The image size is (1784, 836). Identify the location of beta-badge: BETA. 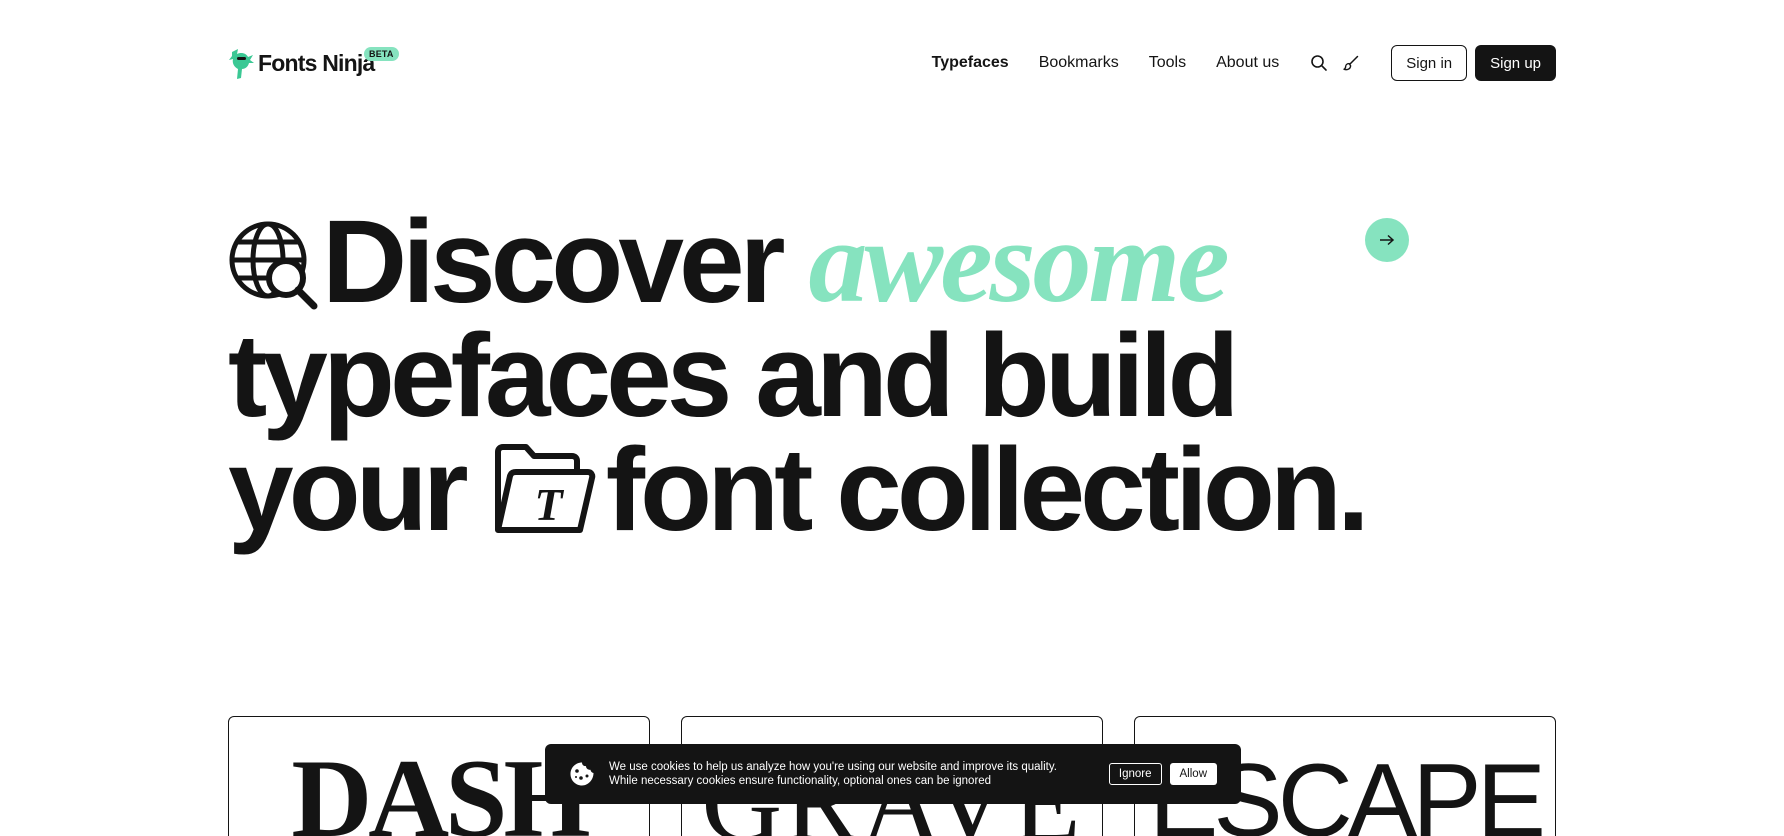
(381, 54).